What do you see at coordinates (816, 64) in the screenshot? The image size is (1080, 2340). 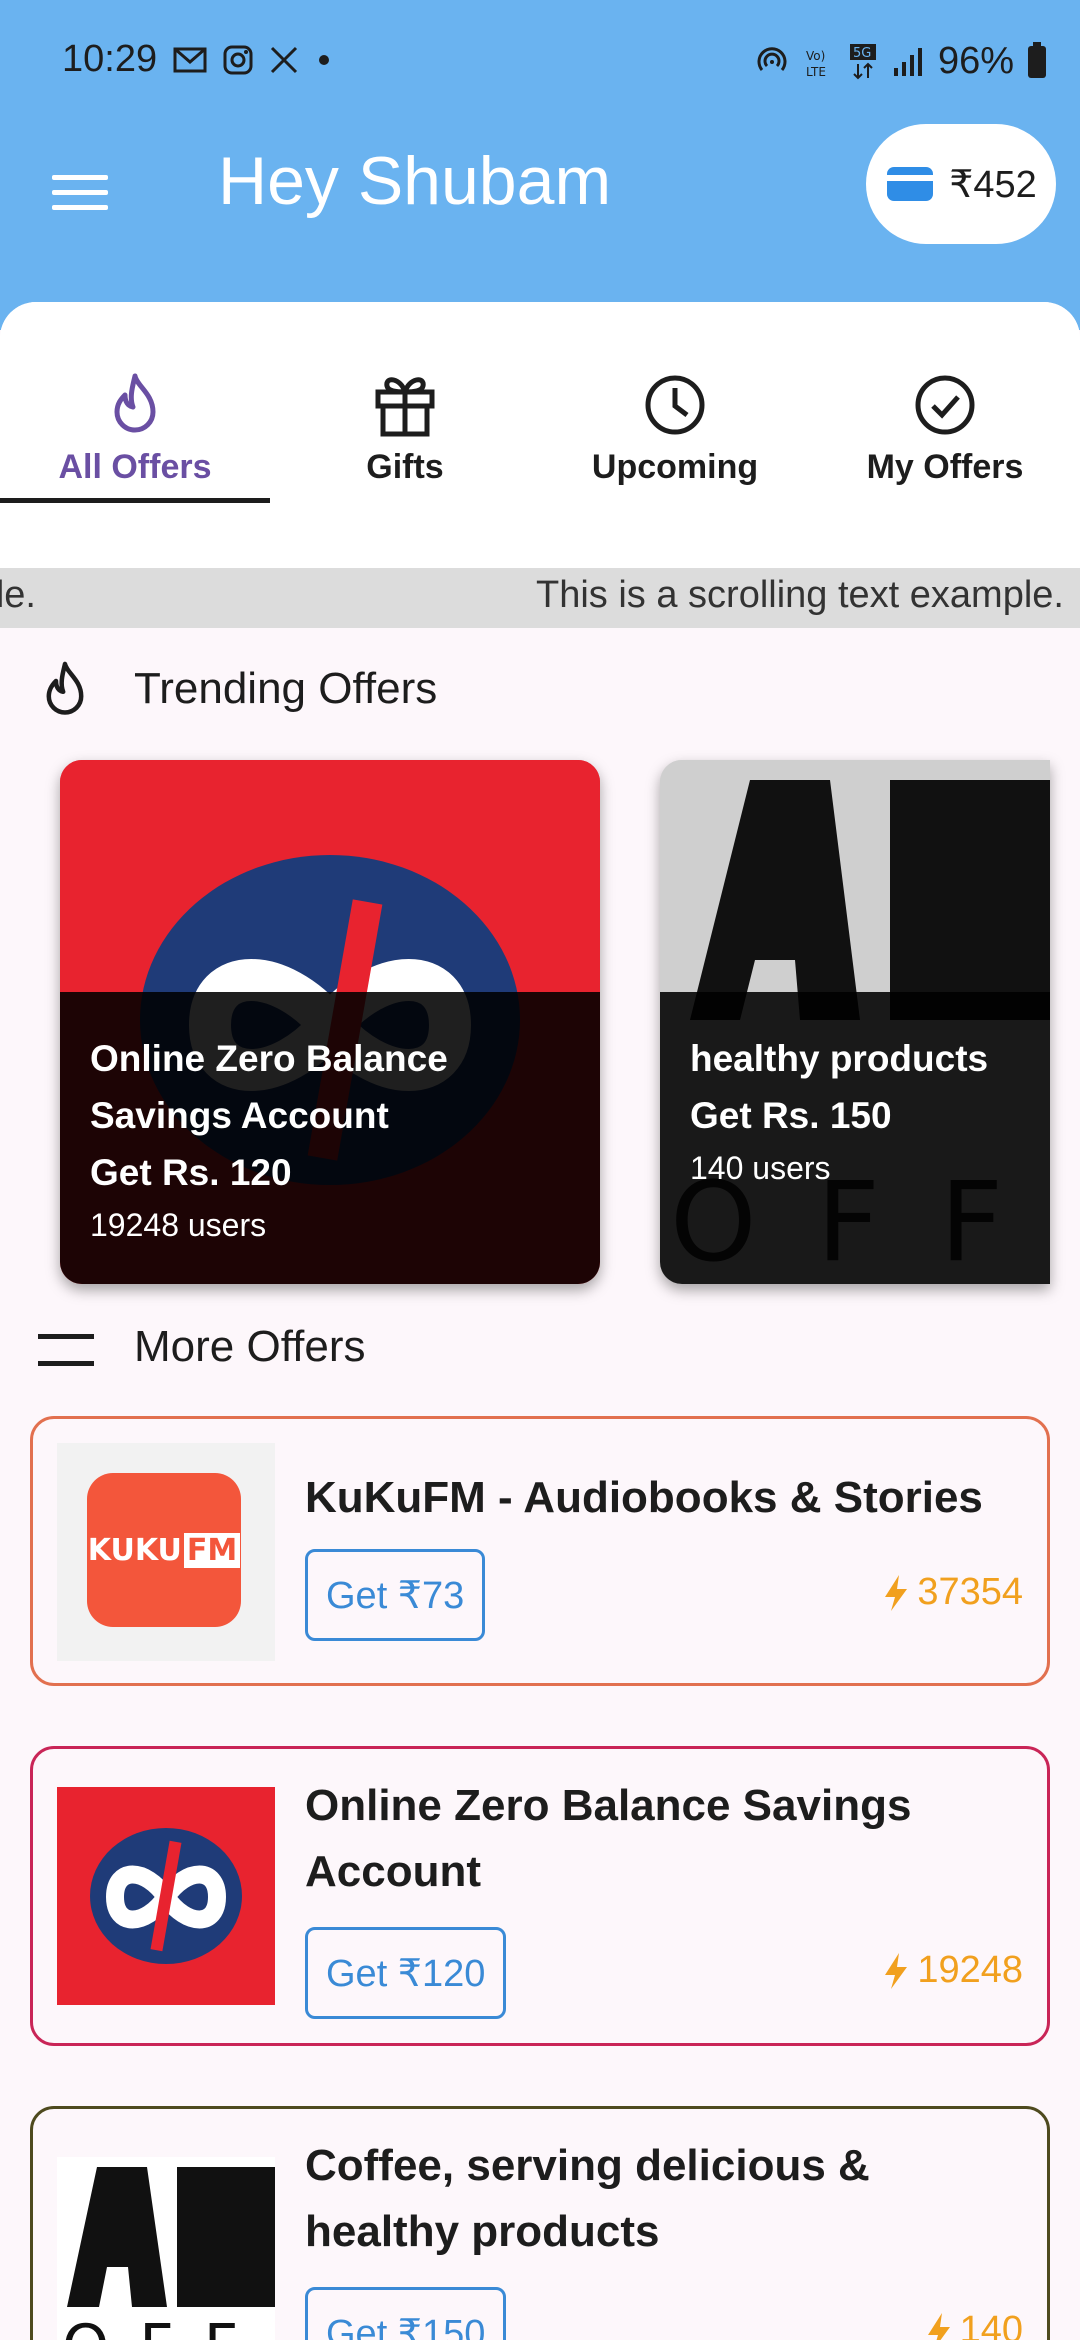 I see `volte-icon: Vo) LTE` at bounding box center [816, 64].